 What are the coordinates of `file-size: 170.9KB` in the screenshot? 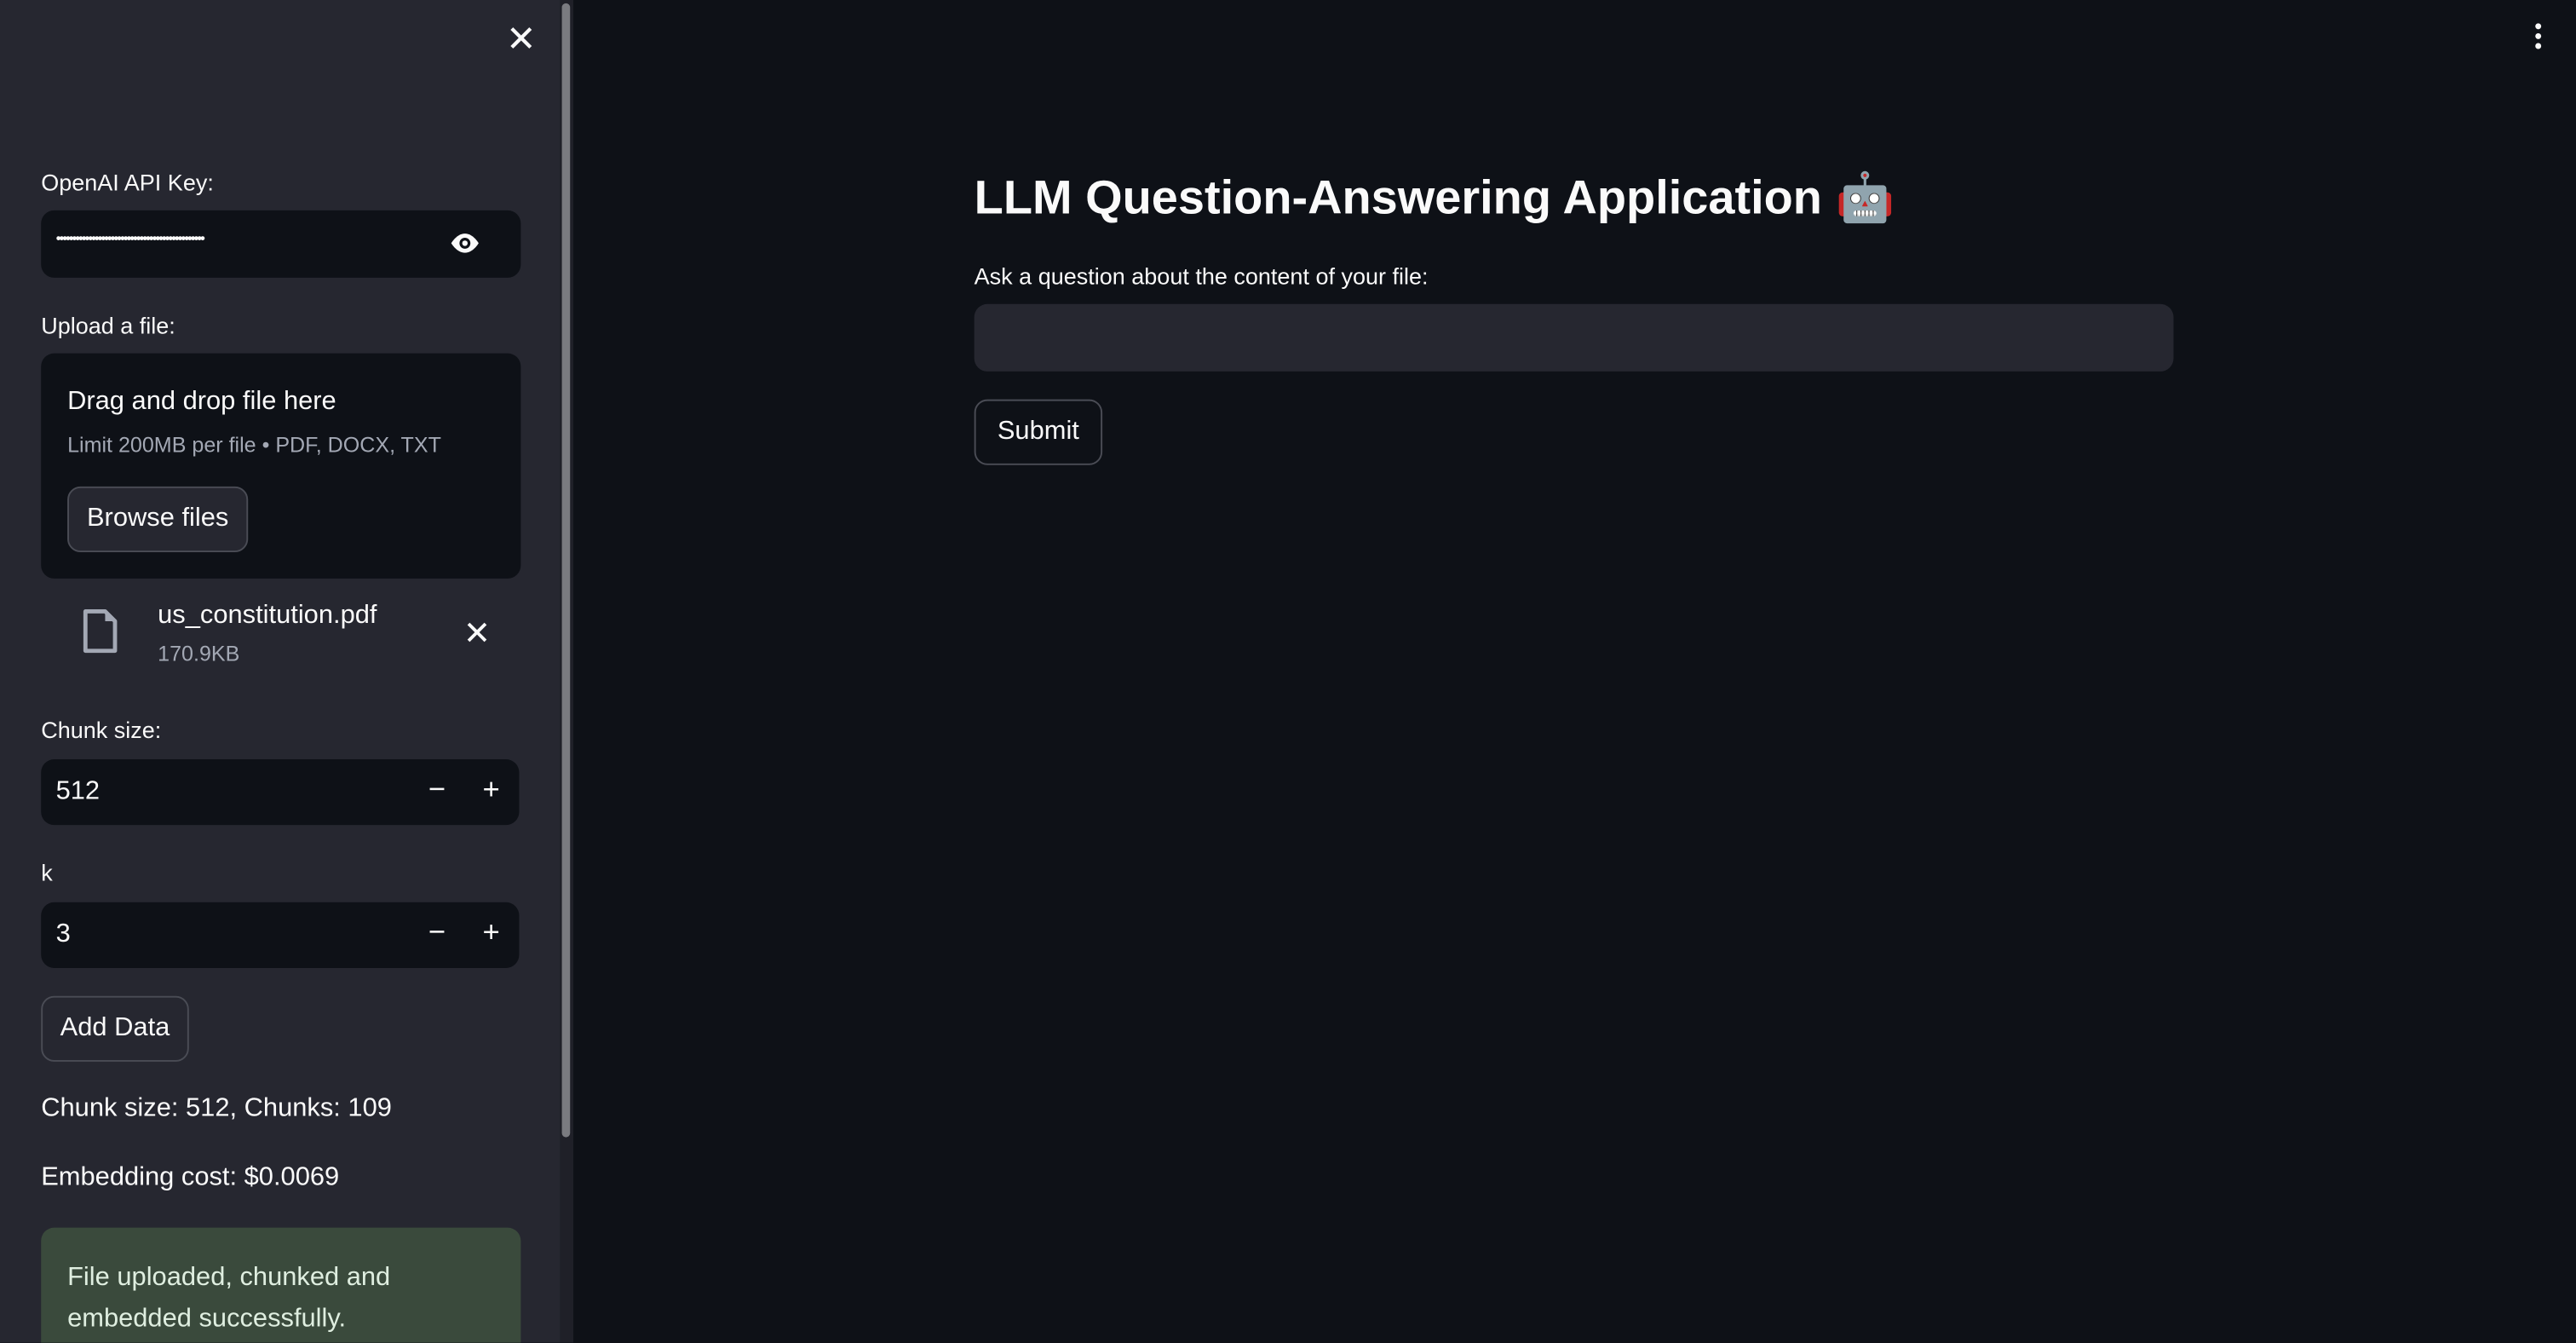 It's located at (199, 653).